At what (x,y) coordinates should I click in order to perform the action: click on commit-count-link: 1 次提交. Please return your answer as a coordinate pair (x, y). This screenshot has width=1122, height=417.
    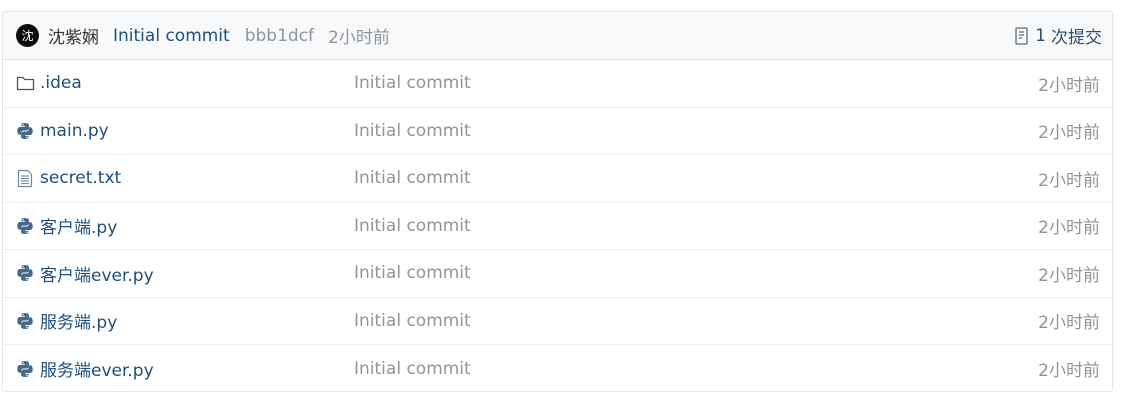
    Looking at the image, I should click on (1058, 35).